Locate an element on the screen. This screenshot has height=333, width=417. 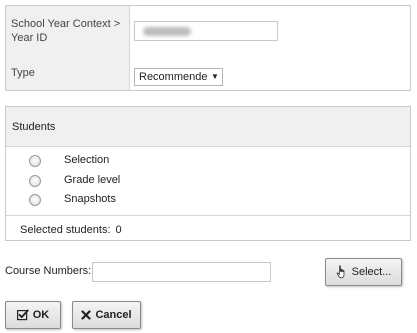
cancel-button: Cancel is located at coordinates (106, 315).